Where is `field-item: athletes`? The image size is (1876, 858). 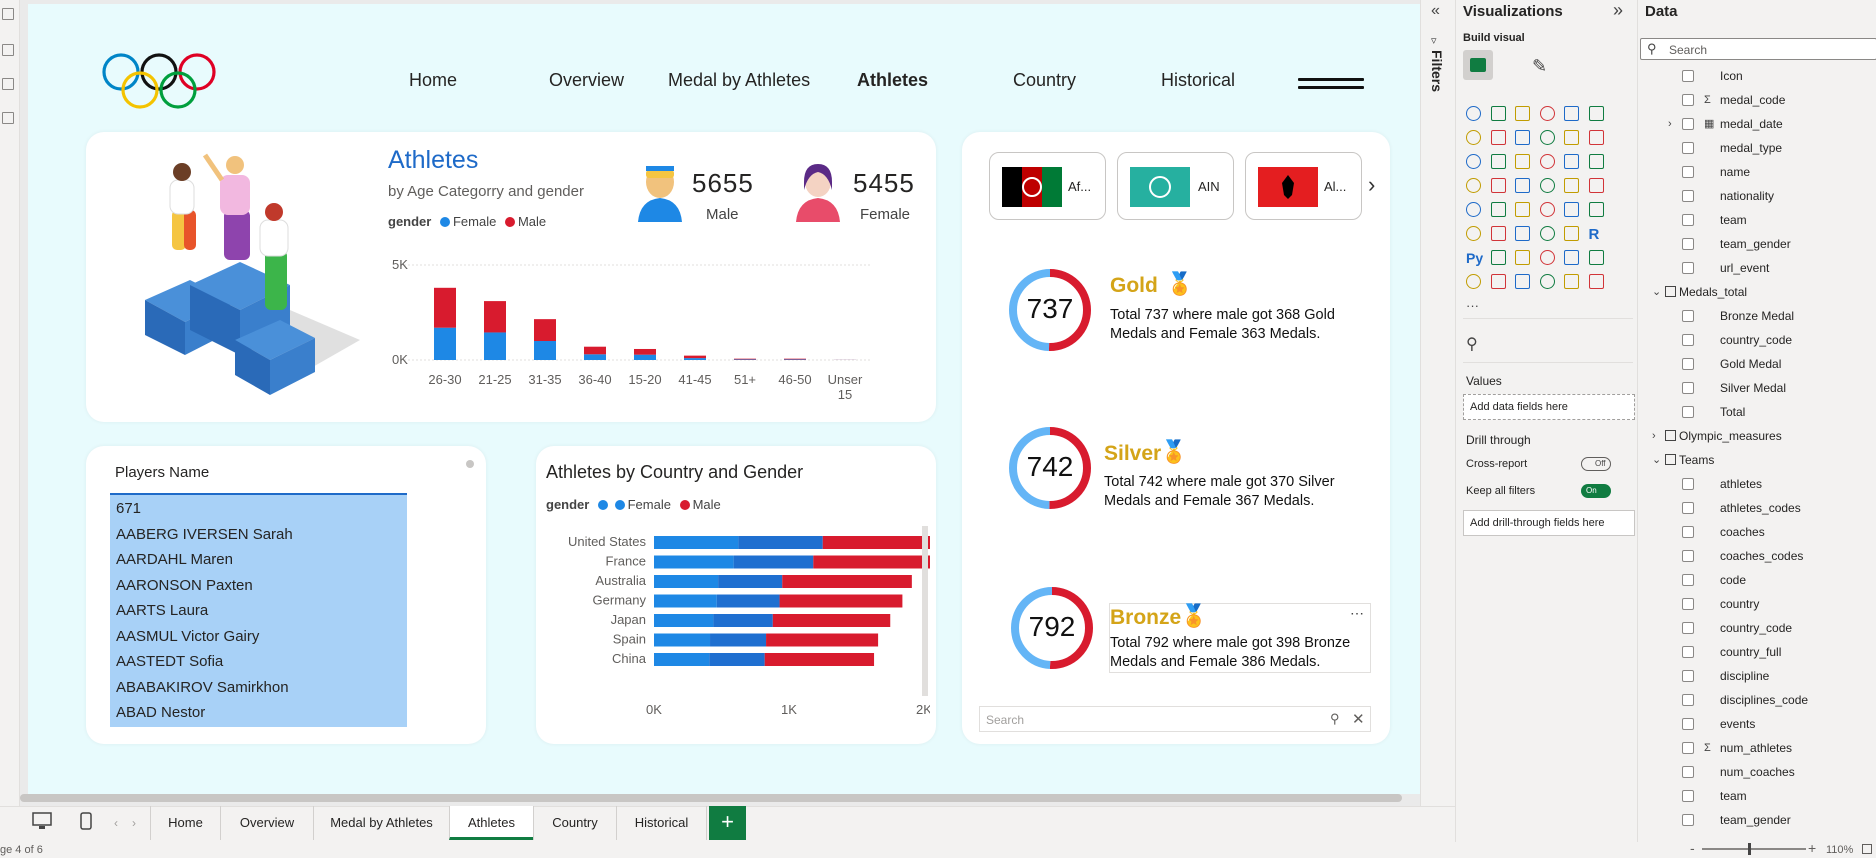
field-item: athletes is located at coordinates (1757, 484).